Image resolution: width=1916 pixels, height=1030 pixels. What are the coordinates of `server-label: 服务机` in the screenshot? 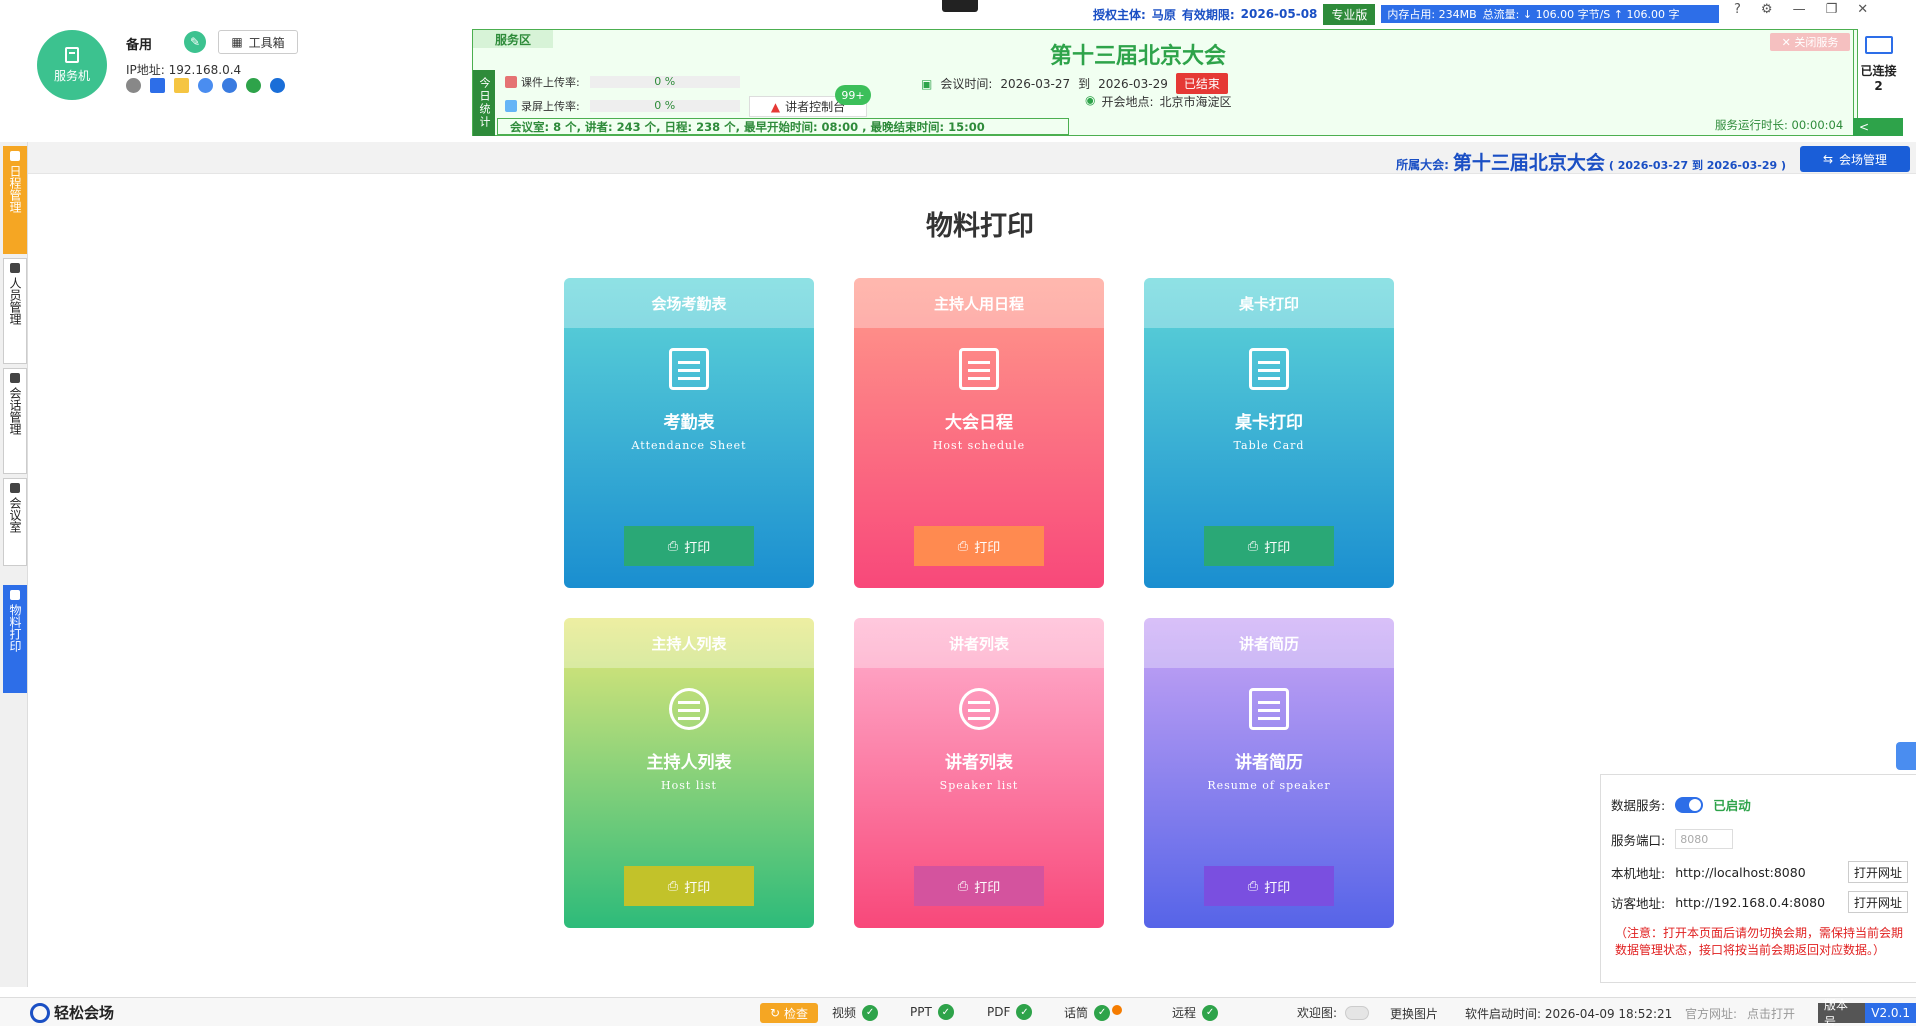 It's located at (71, 75).